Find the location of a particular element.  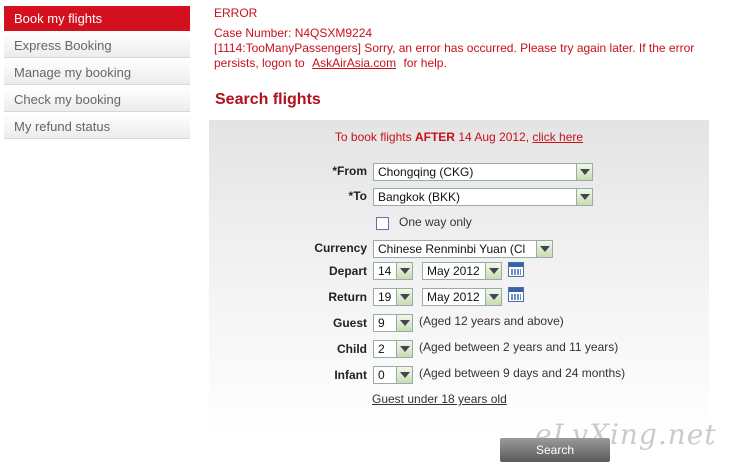

page-title: Search flights is located at coordinates (268, 99).